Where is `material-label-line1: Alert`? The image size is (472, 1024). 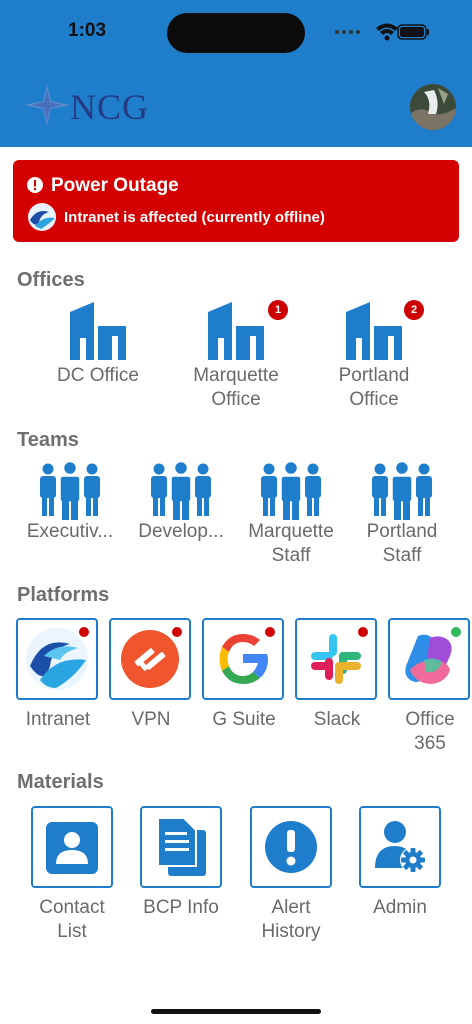 material-label-line1: Alert is located at coordinates (291, 907).